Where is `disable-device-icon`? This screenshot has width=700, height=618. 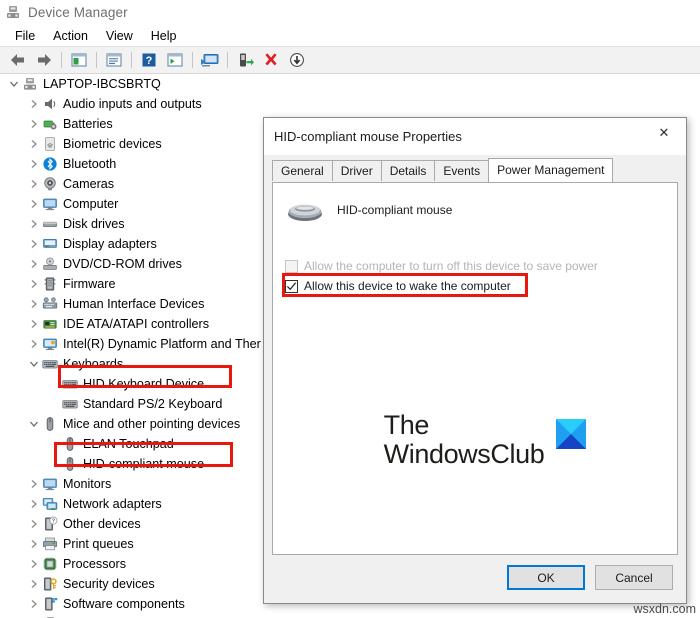
disable-device-icon is located at coordinates (297, 60).